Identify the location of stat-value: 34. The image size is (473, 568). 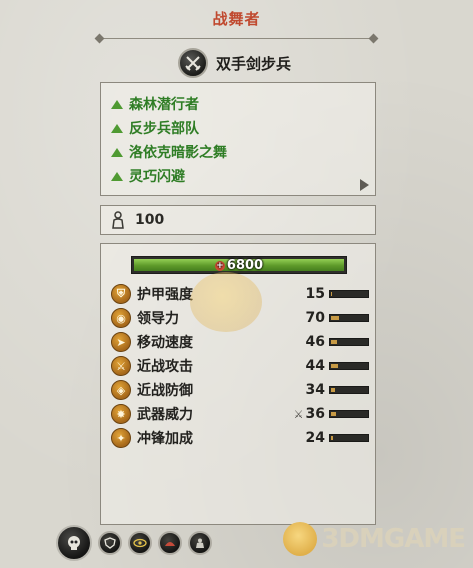
(307, 390).